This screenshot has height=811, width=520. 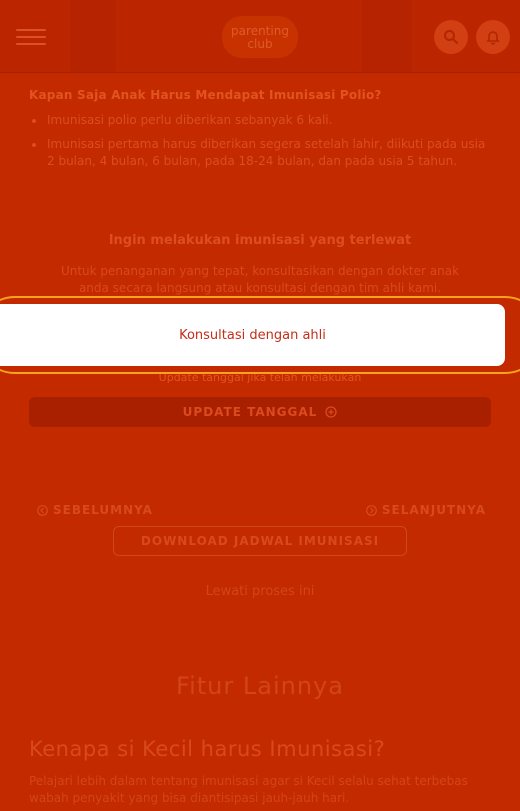 I want to click on search-icon, so click(x=451, y=37).